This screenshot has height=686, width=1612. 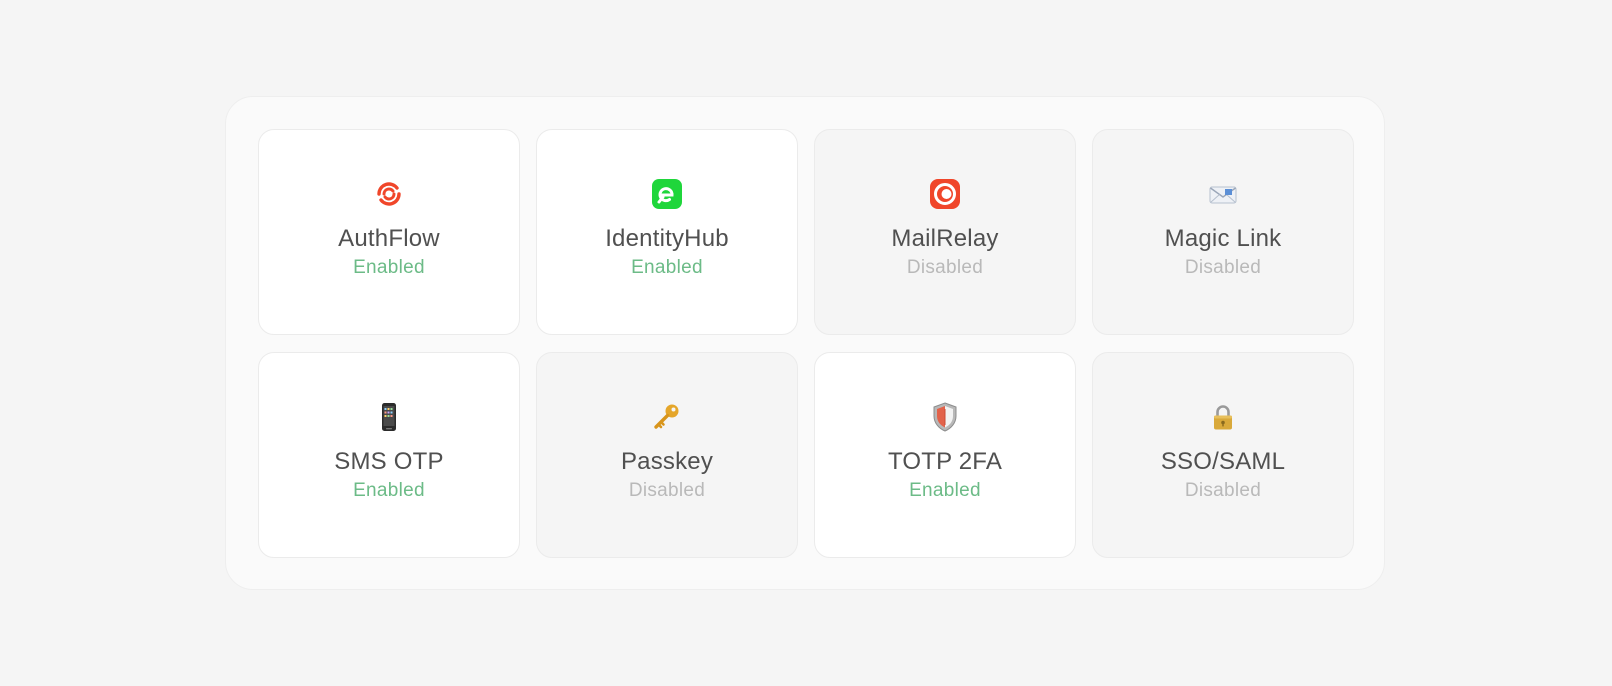 I want to click on integration-card-totp-2fa: TOTP 2FA Enabled, so click(x=945, y=455).